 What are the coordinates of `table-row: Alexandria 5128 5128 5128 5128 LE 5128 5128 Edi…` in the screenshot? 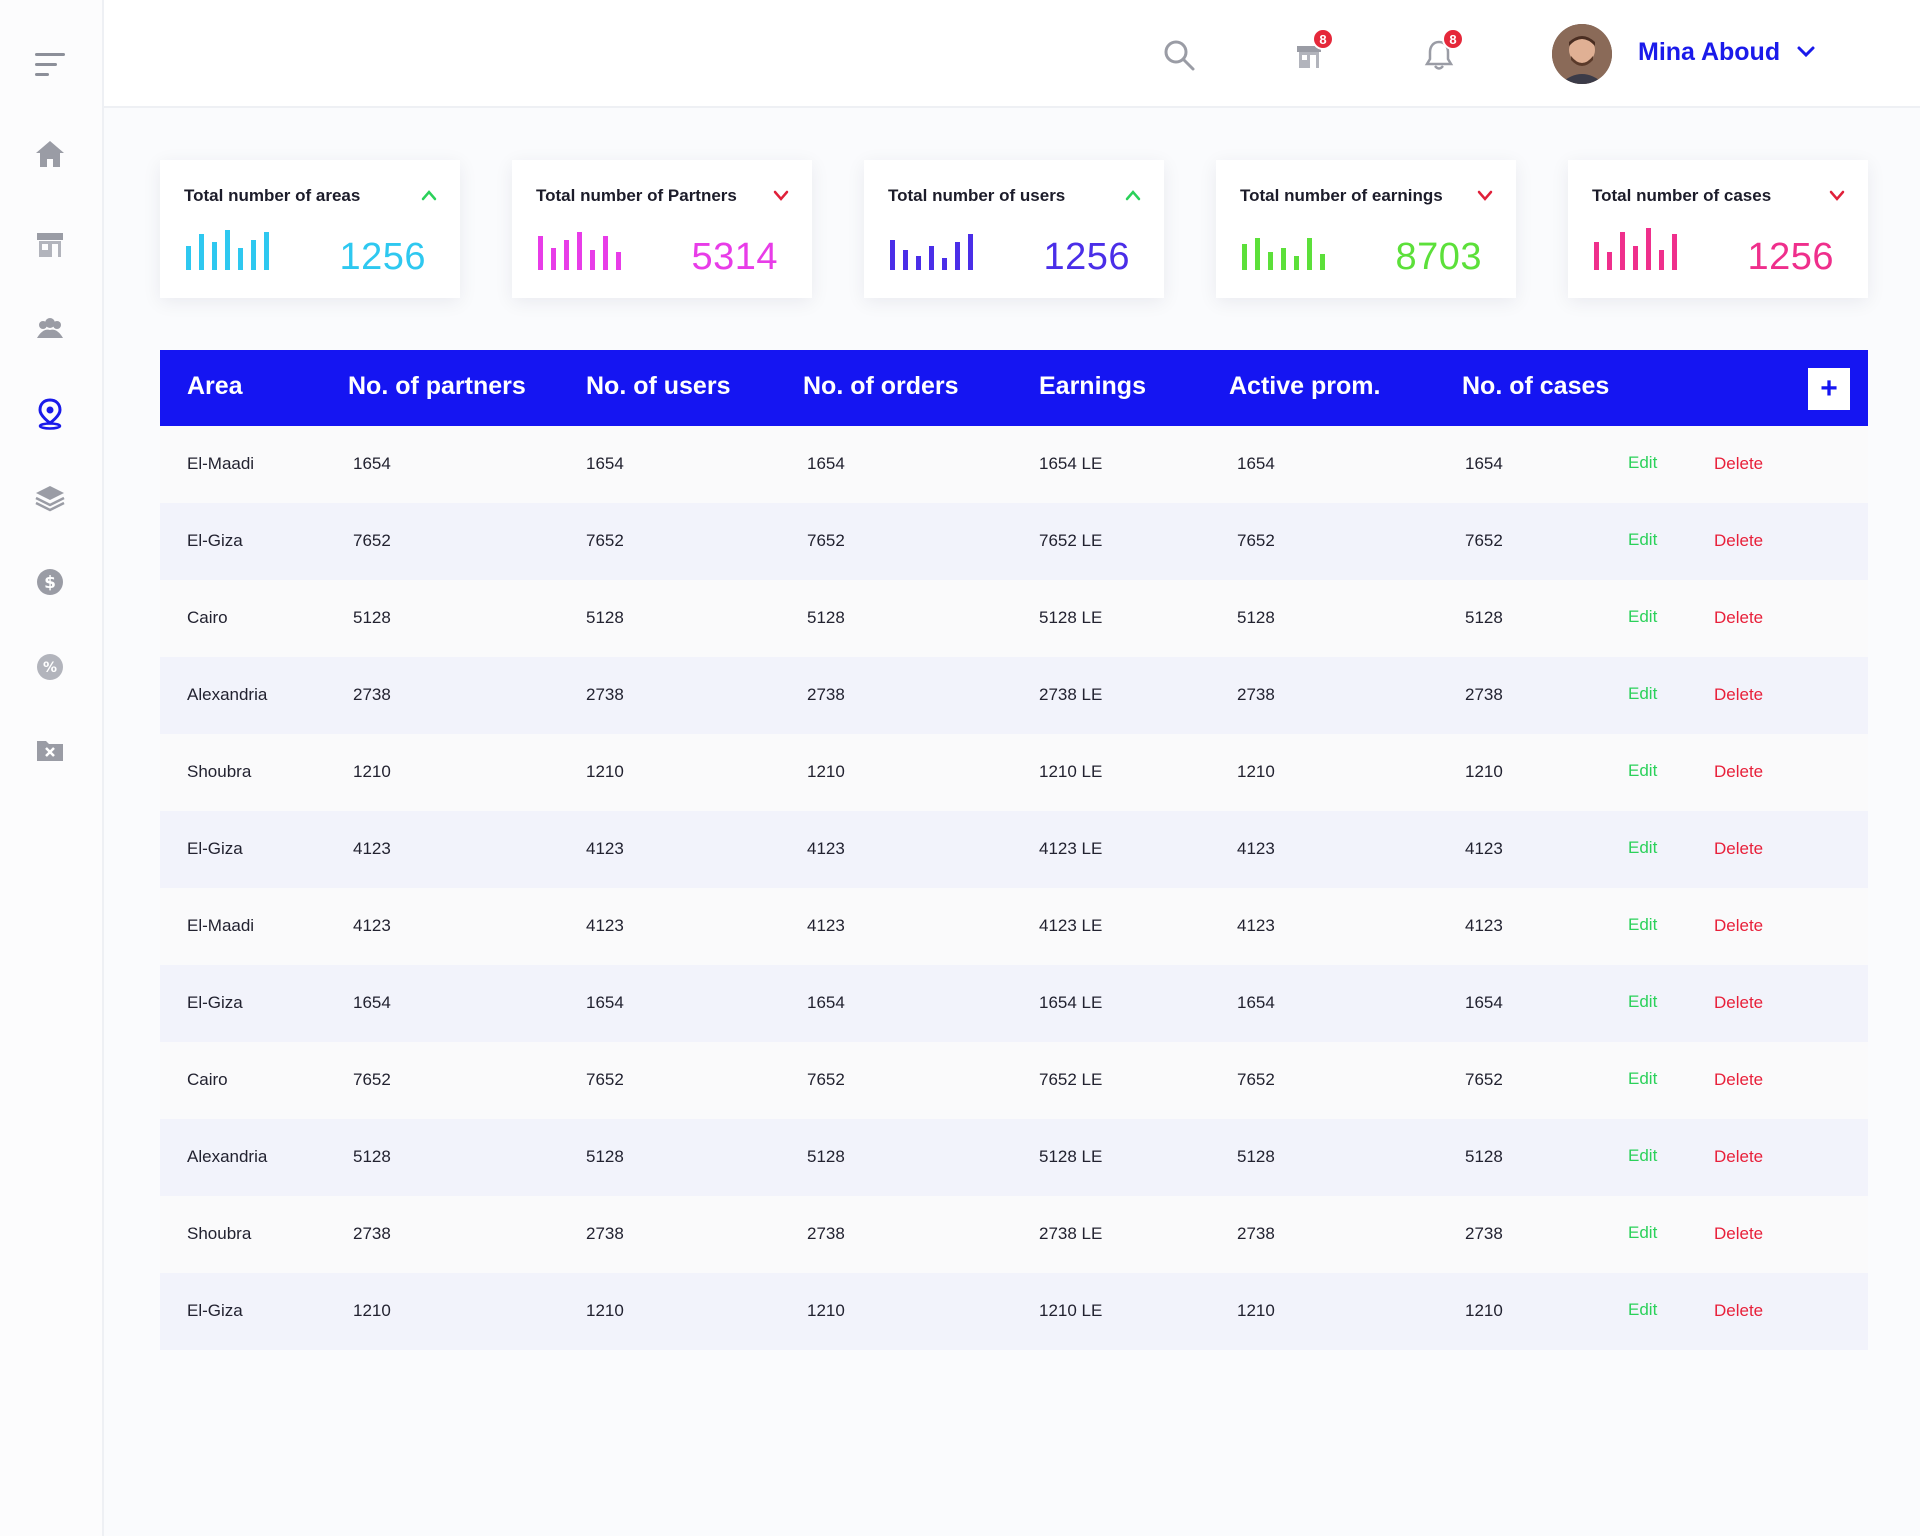 It's located at (1014, 1157).